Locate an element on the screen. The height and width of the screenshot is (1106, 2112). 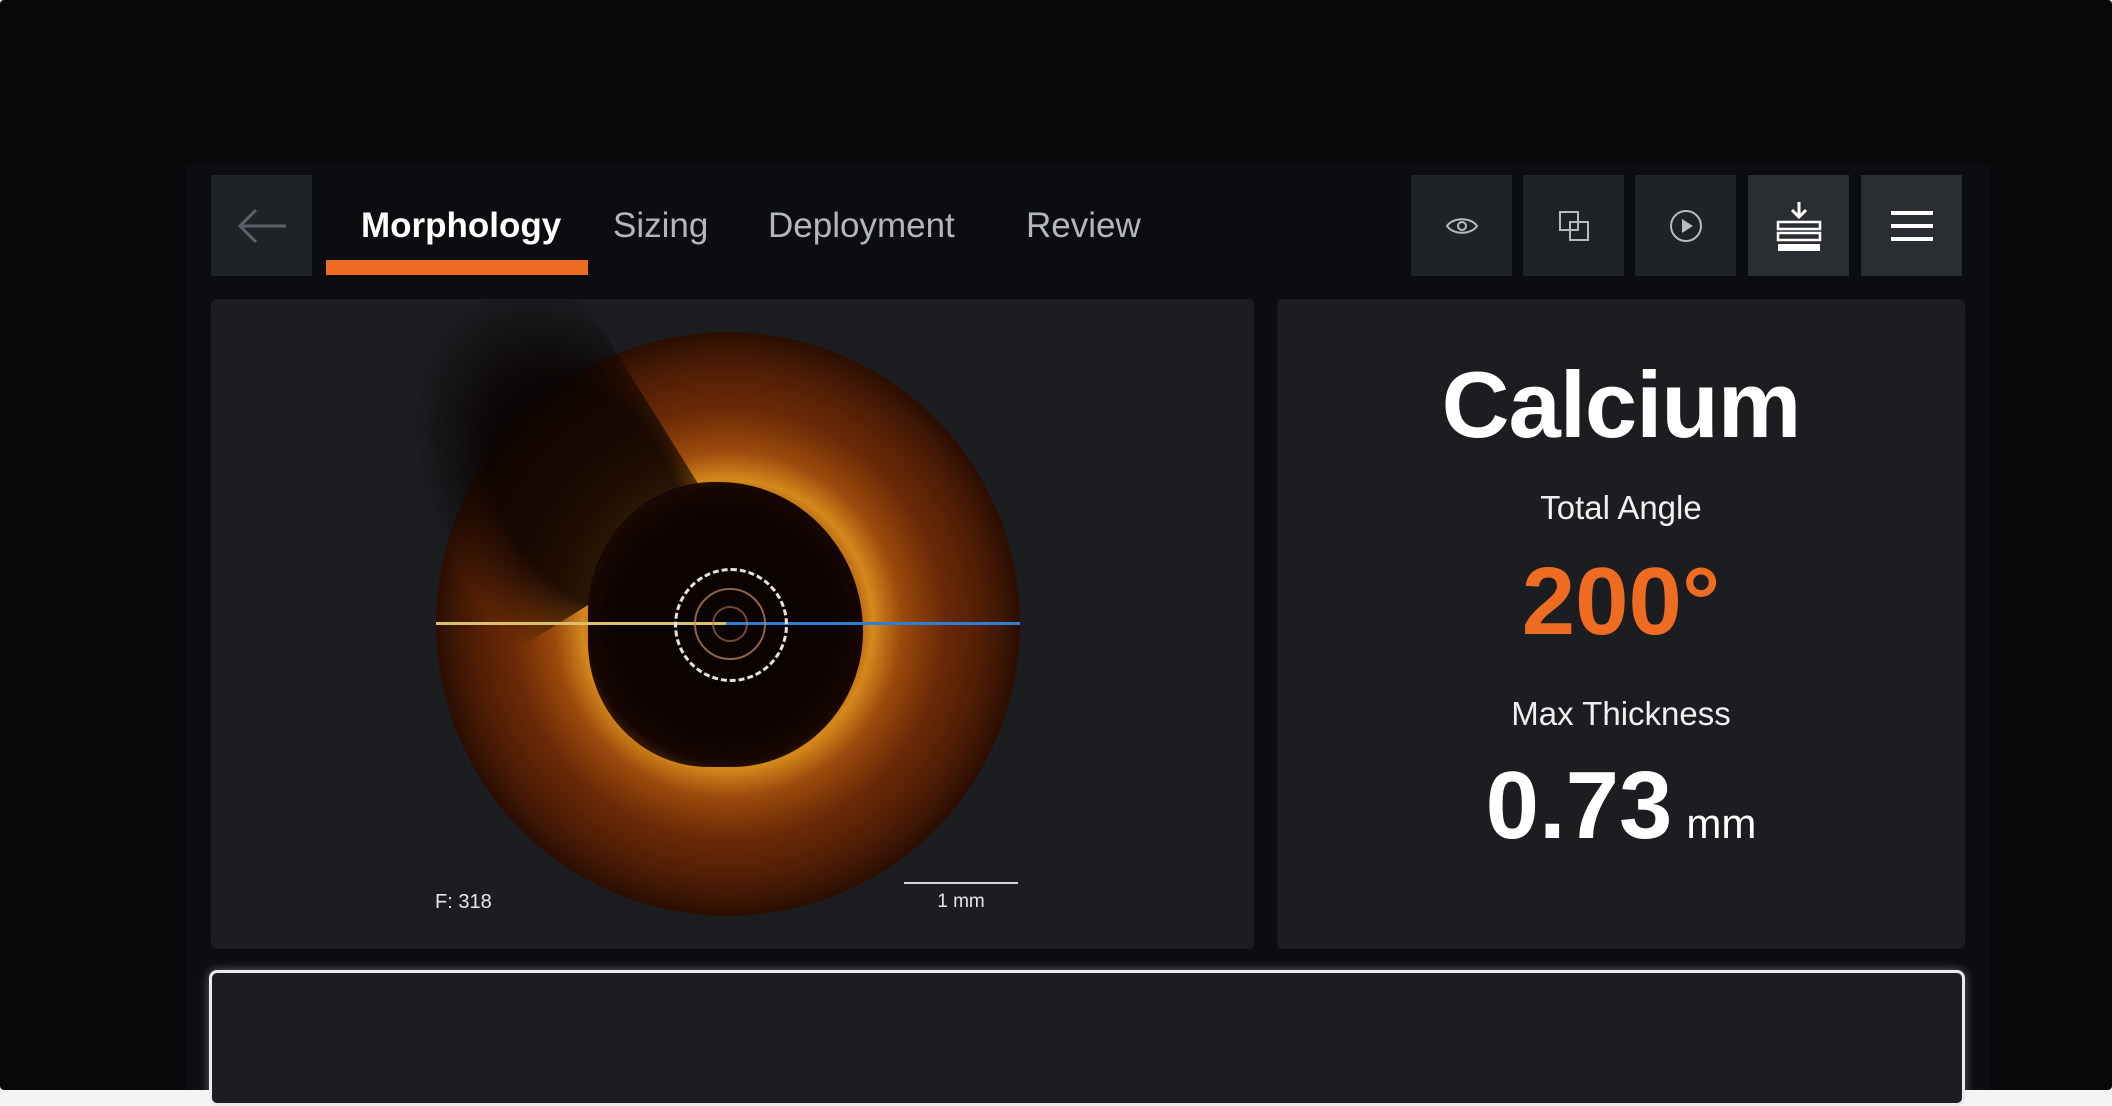
compare-button is located at coordinates (1573, 225).